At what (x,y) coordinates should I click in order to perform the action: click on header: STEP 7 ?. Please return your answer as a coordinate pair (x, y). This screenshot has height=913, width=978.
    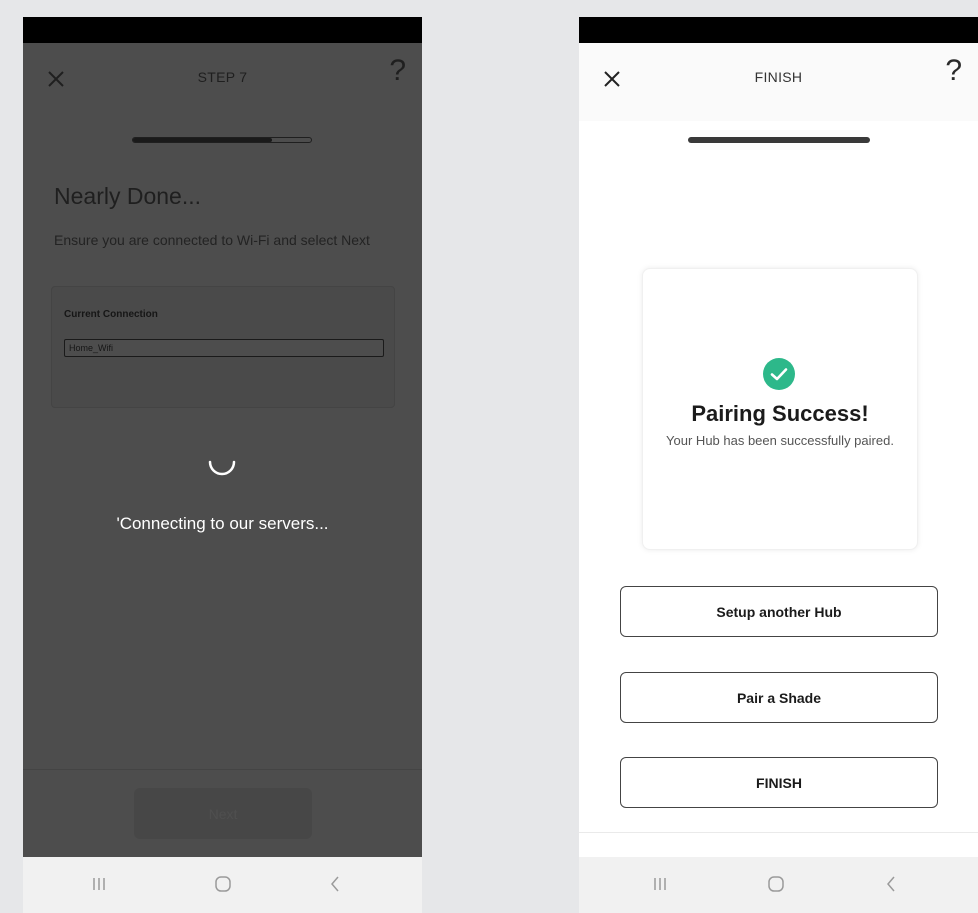
    Looking at the image, I should click on (222, 82).